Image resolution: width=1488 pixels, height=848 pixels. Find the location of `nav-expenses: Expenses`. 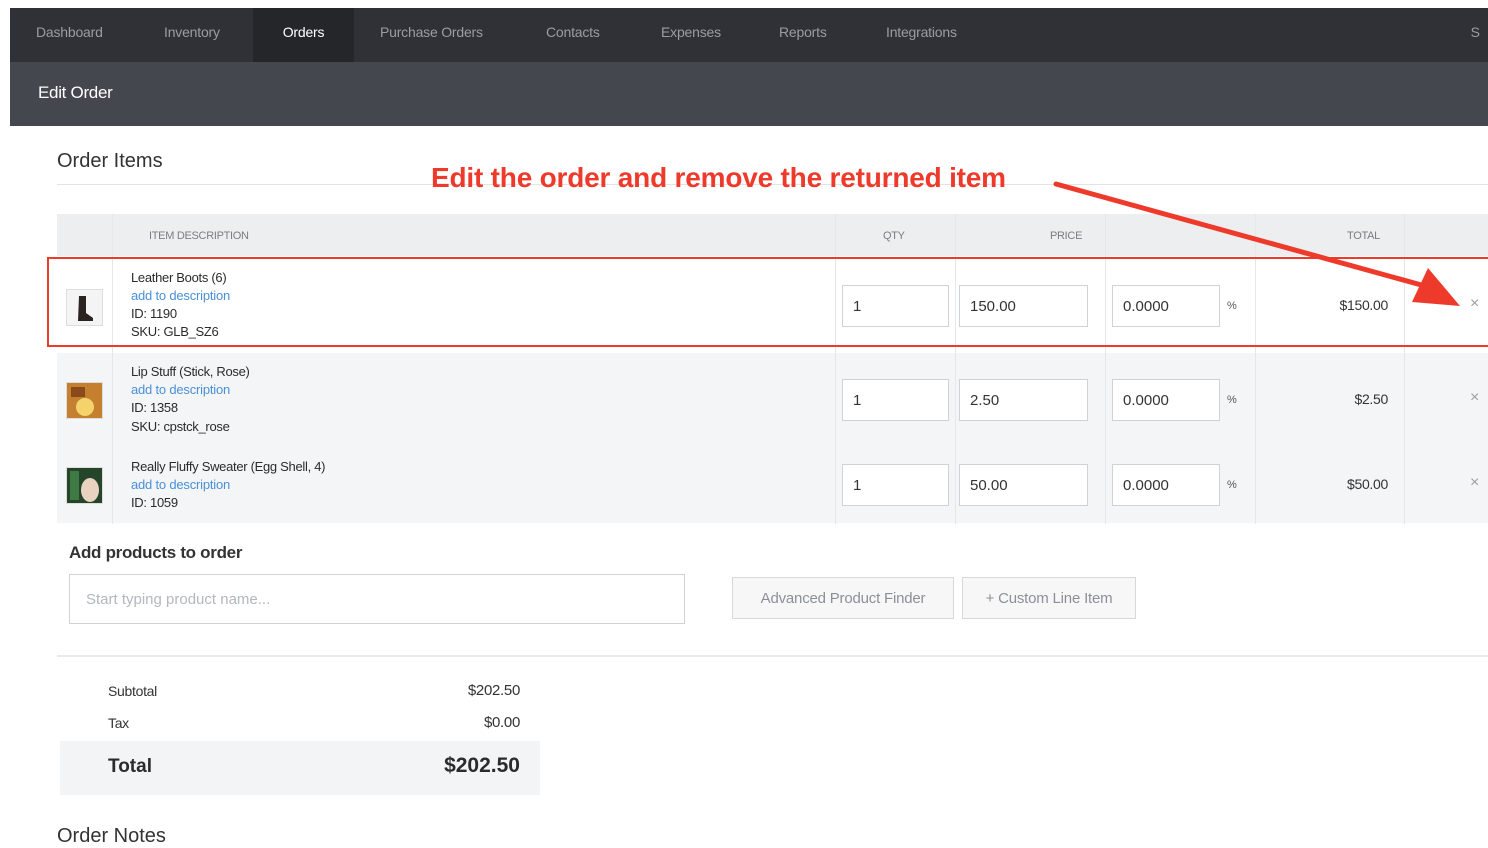

nav-expenses: Expenses is located at coordinates (691, 35).